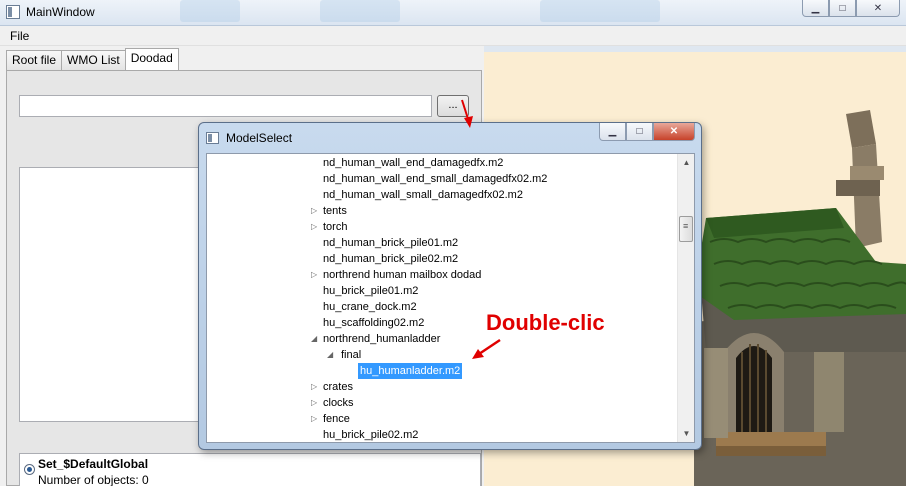  I want to click on annotation-layer, so click(481, 229).